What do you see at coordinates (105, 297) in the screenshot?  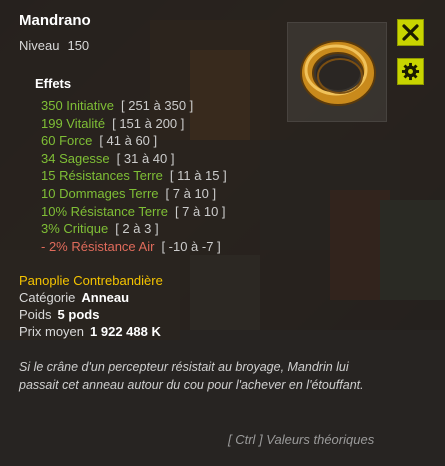 I see `category-value: Anneau` at bounding box center [105, 297].